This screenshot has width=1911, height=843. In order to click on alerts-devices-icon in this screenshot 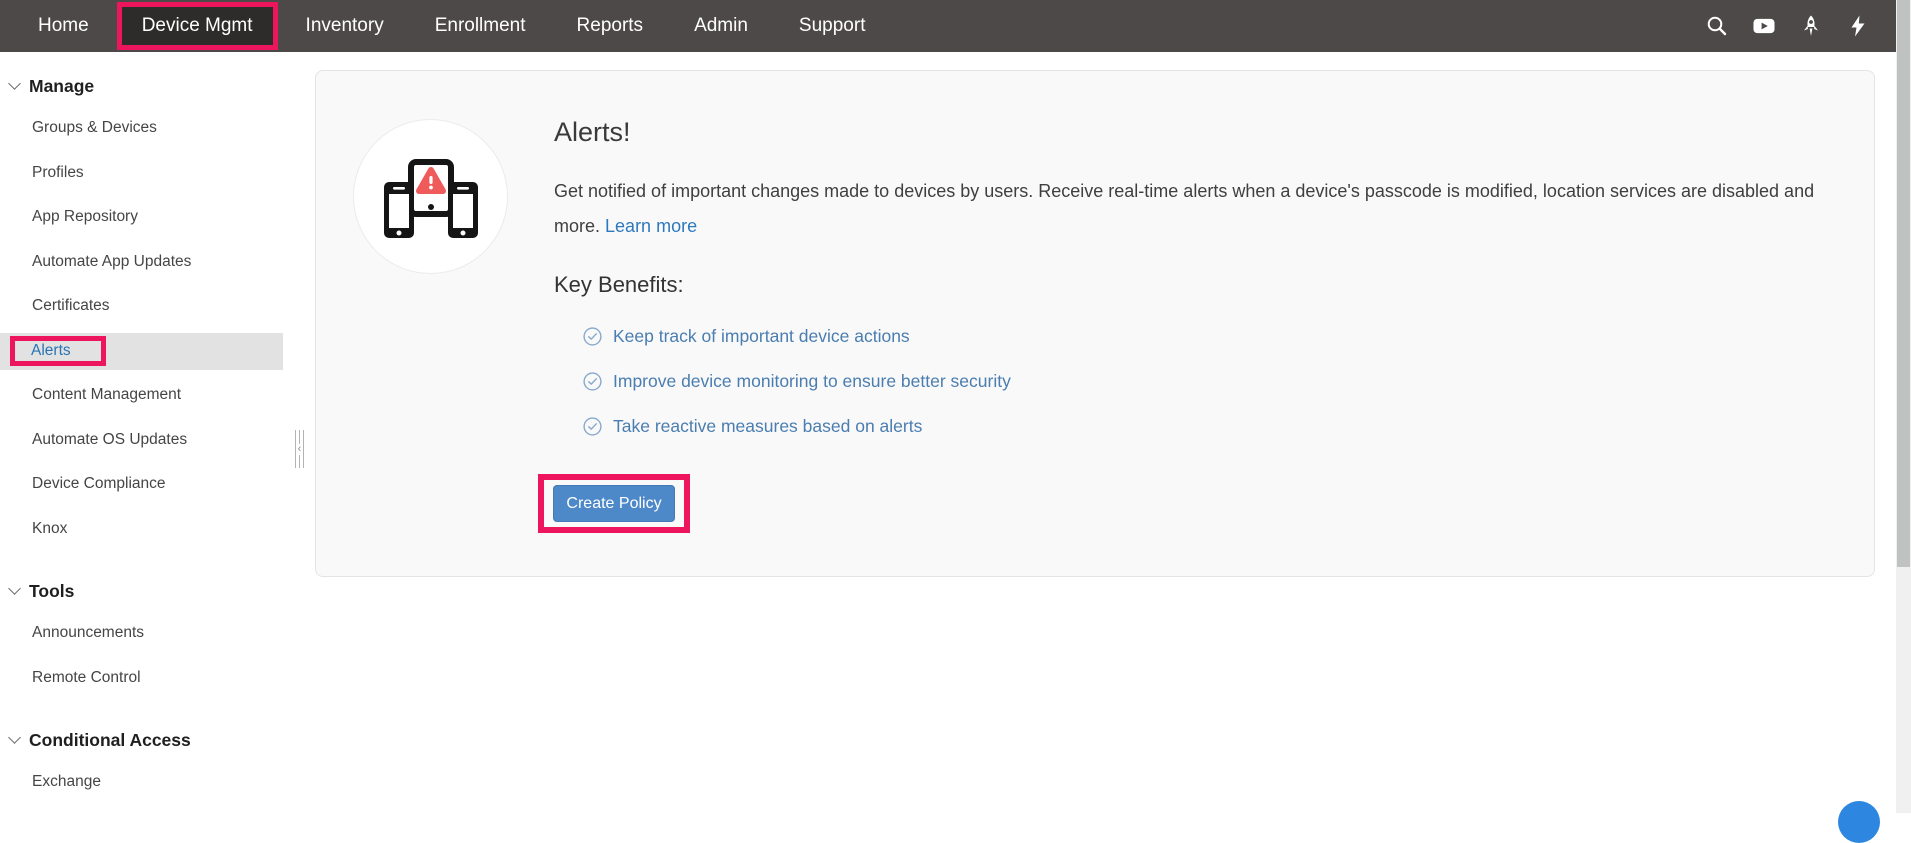, I will do `click(430, 196)`.